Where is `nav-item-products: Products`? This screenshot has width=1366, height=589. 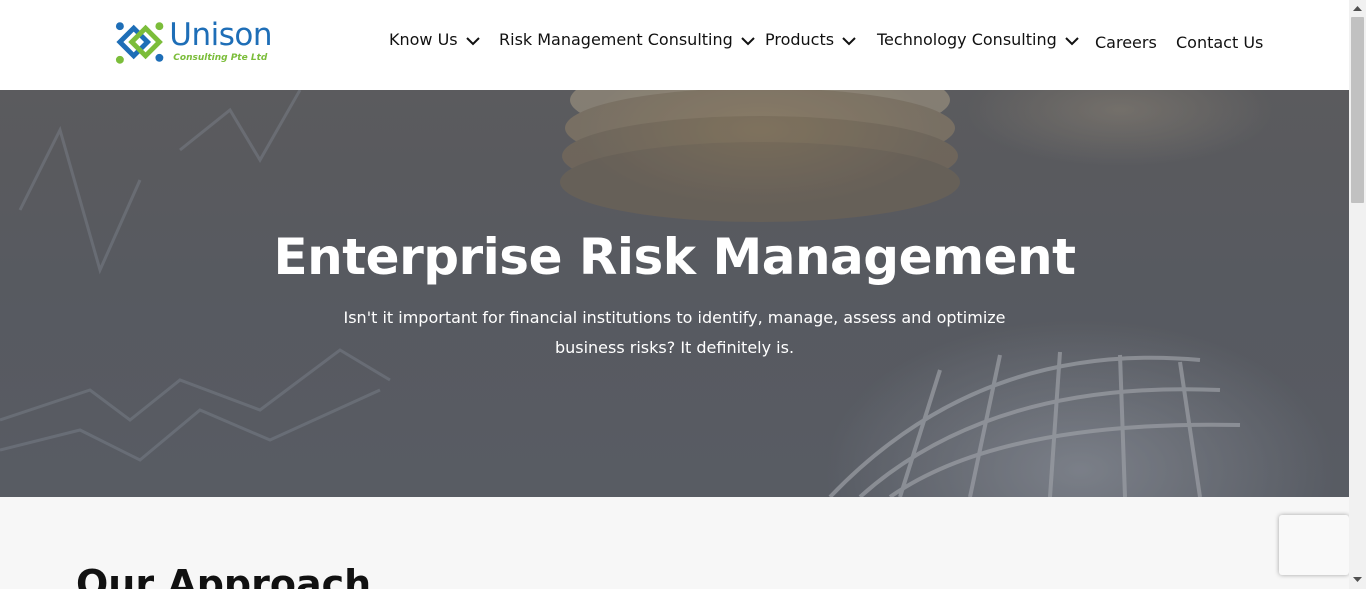 nav-item-products: Products is located at coordinates (810, 39).